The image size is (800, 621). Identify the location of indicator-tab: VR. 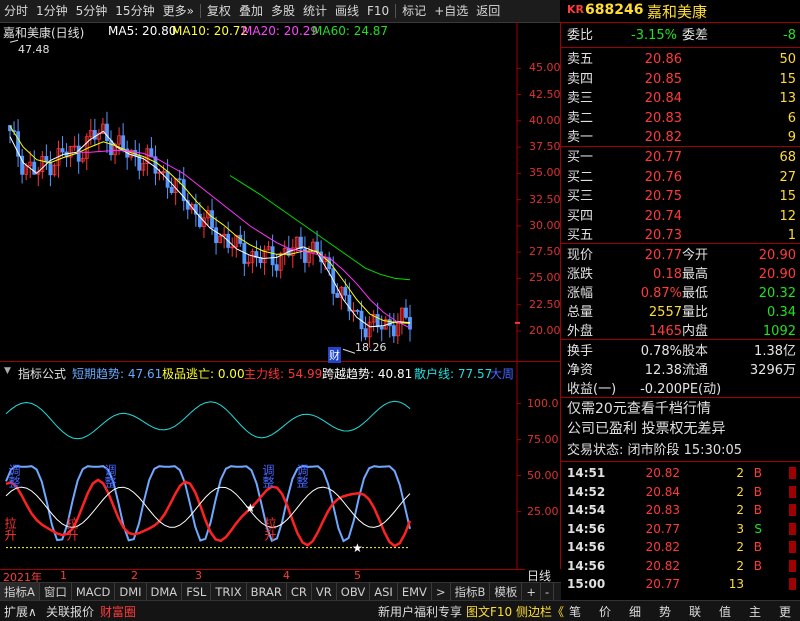
(324, 592).